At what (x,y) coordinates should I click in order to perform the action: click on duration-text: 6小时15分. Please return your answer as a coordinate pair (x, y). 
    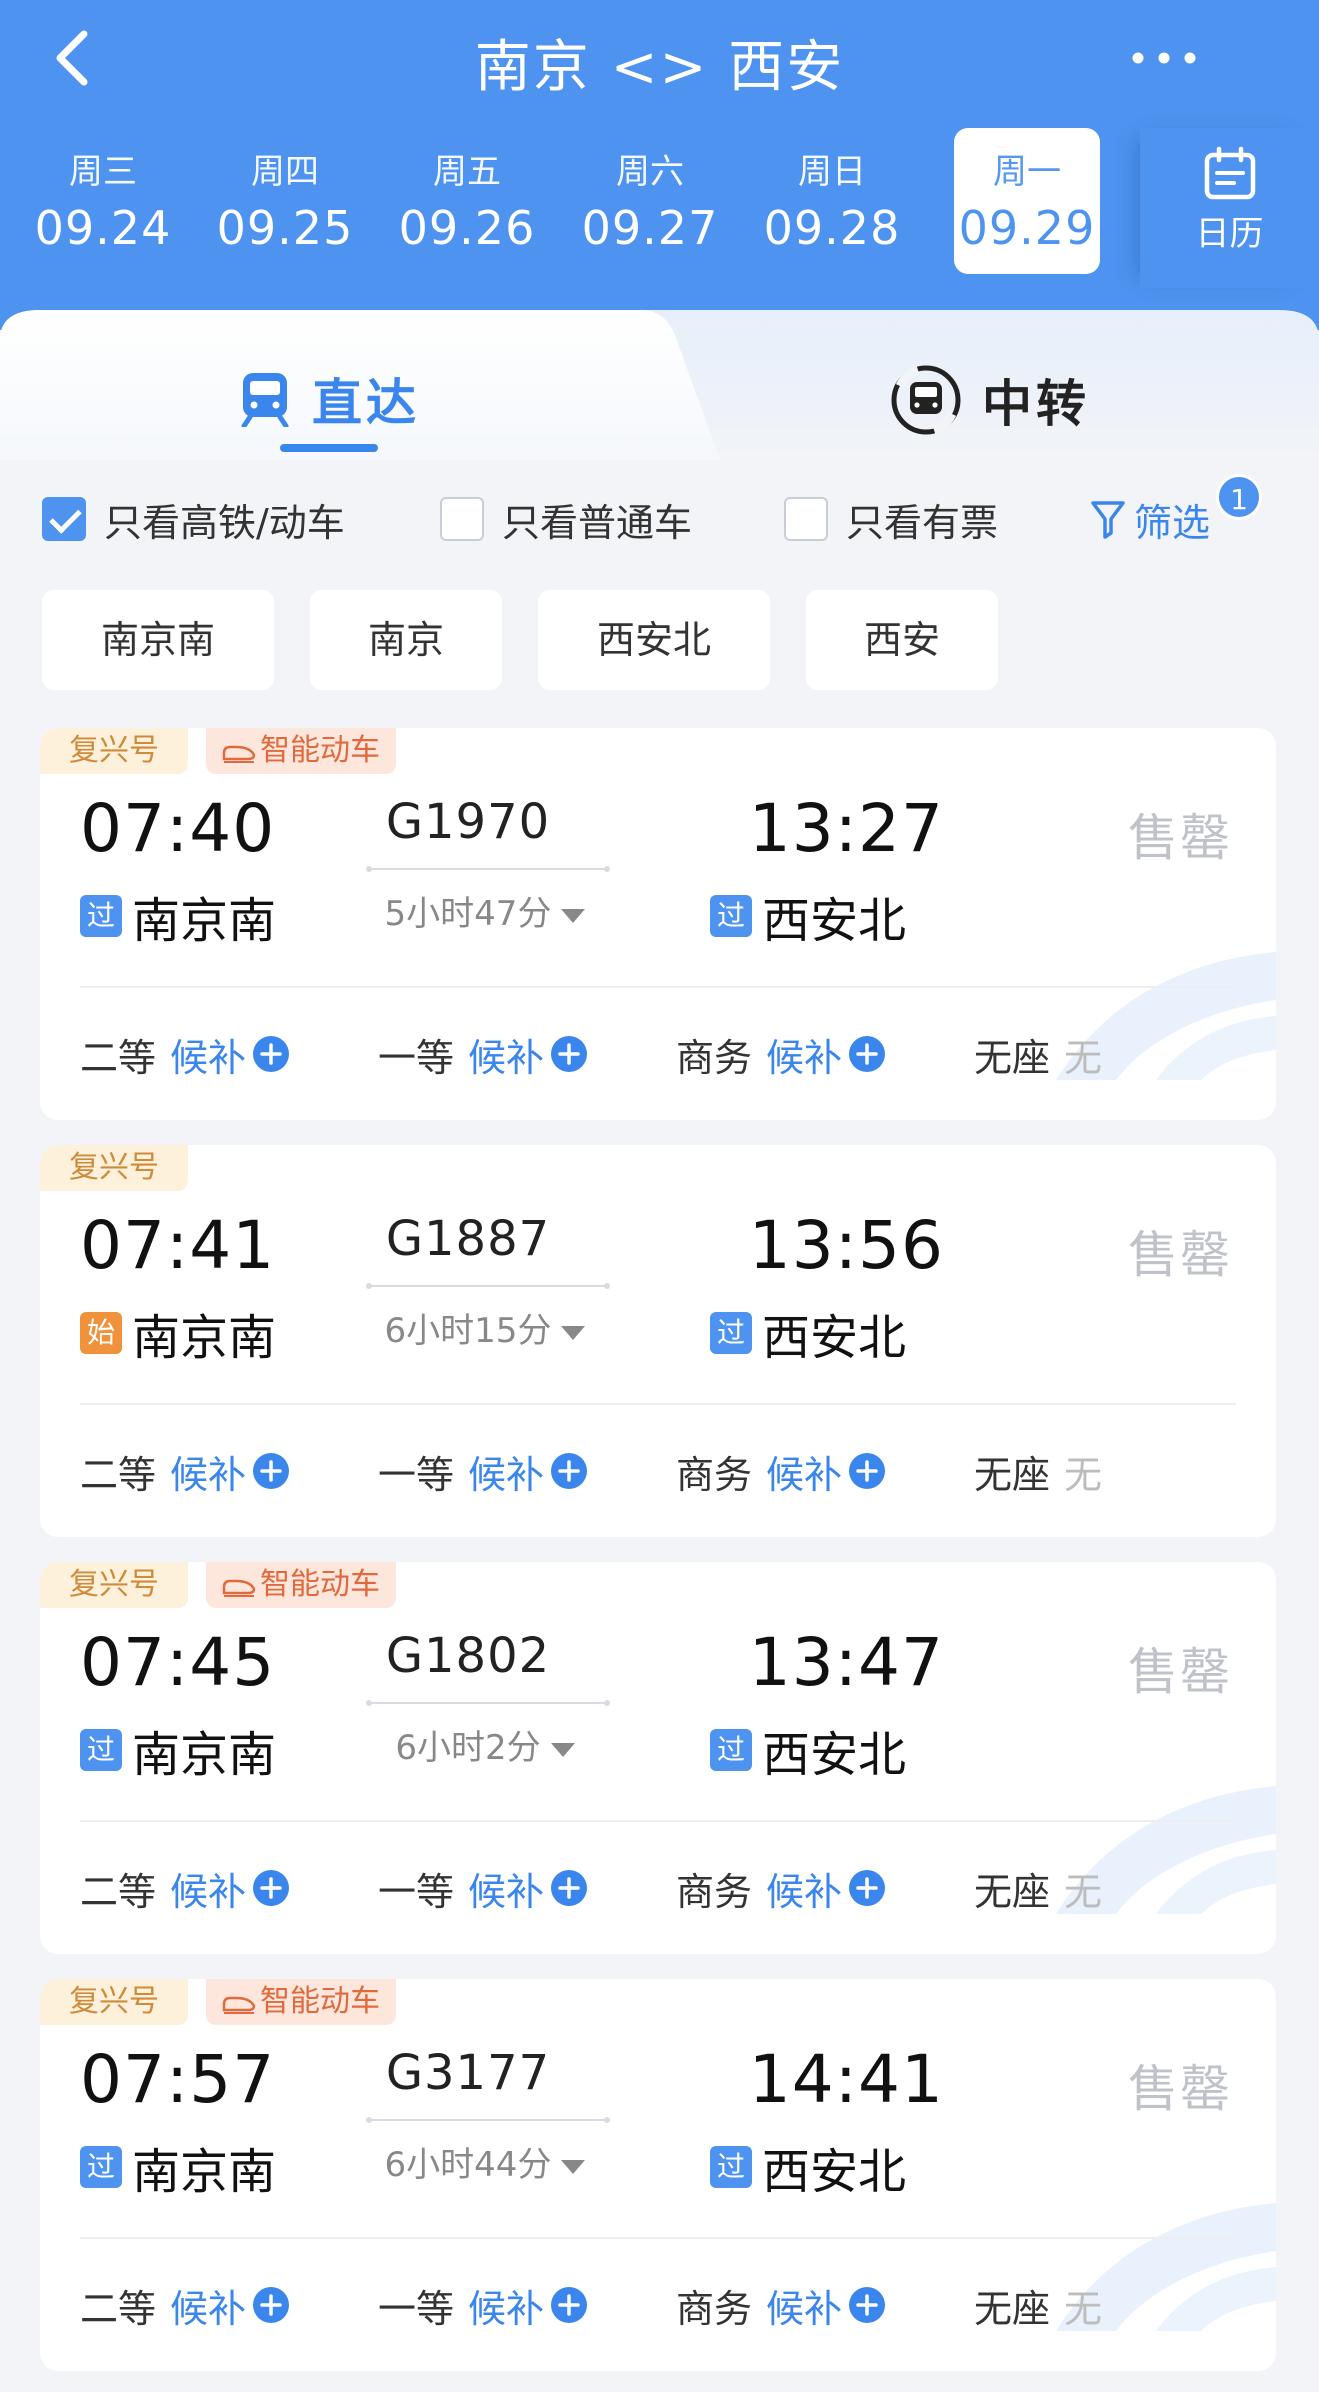
    Looking at the image, I should click on (468, 1331).